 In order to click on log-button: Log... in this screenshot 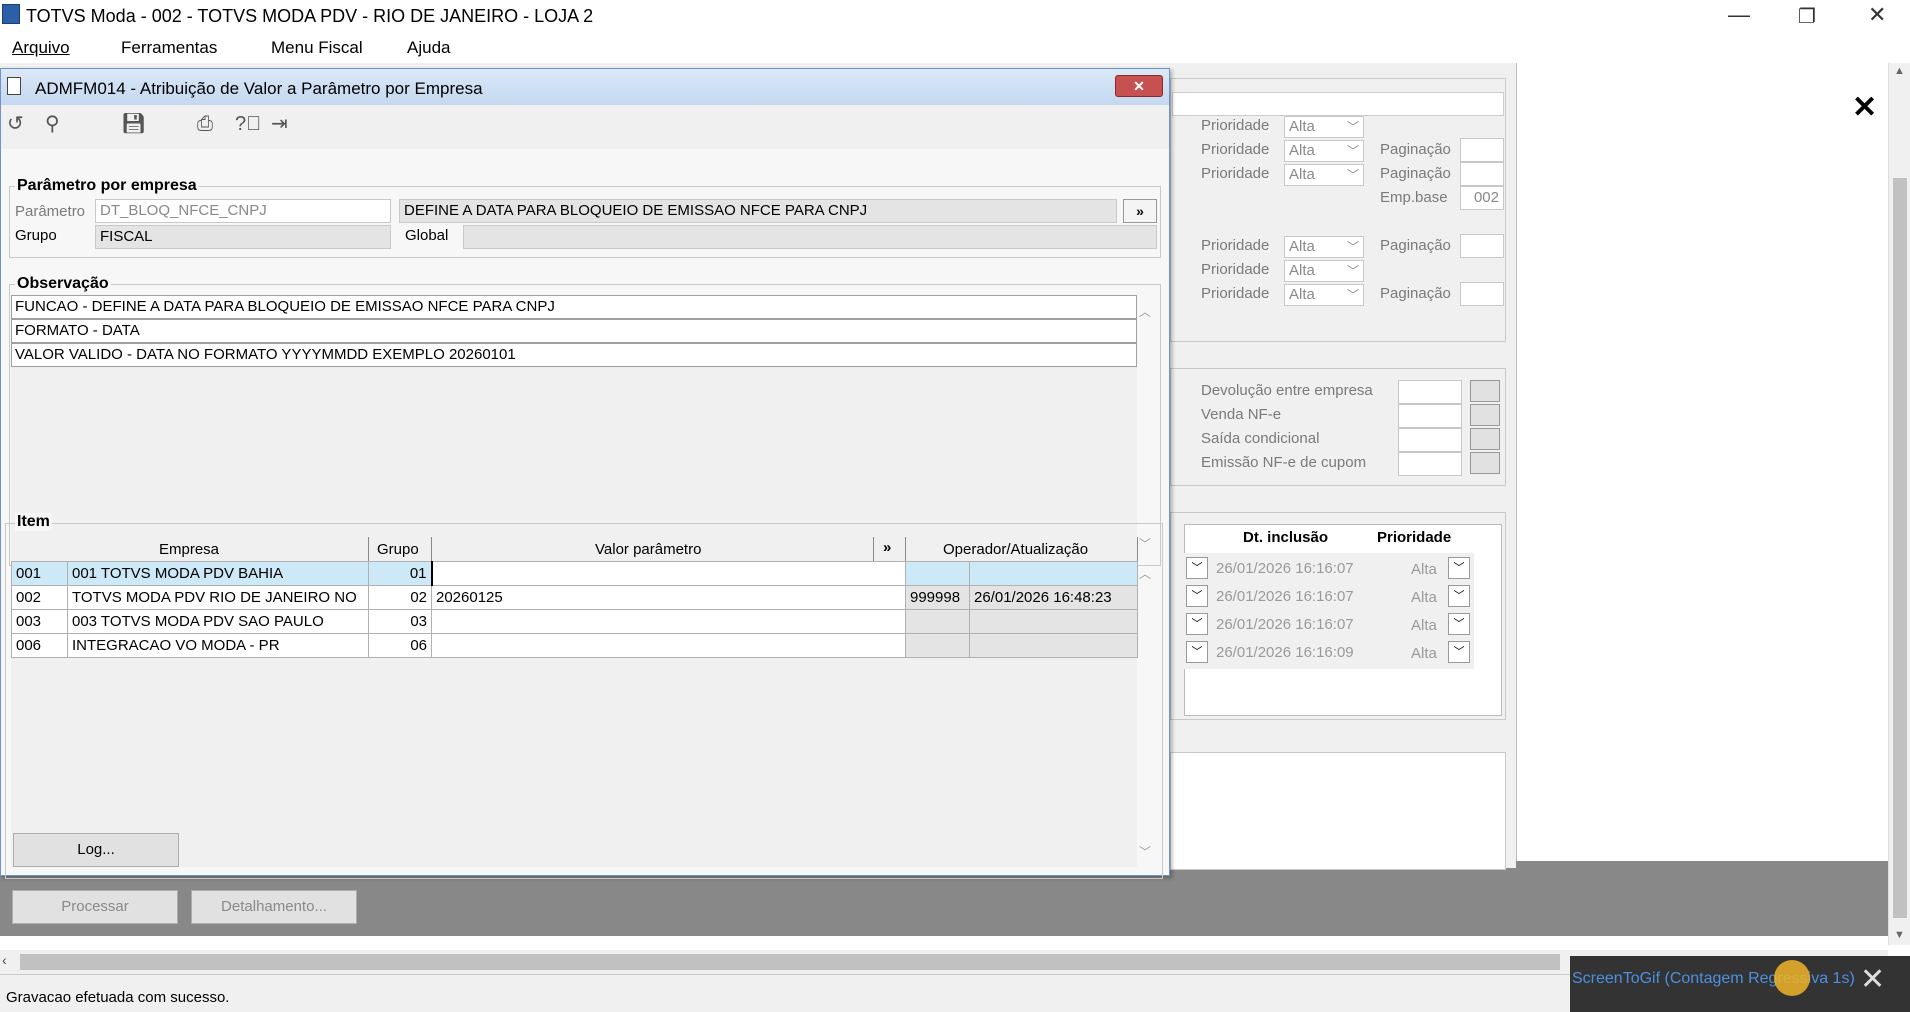, I will do `click(96, 850)`.